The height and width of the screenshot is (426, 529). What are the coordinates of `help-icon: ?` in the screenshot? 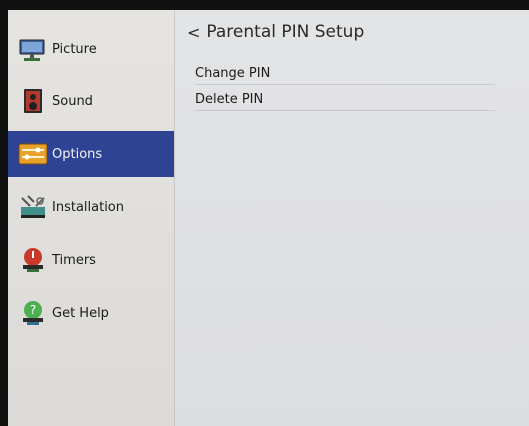 It's located at (33, 313).